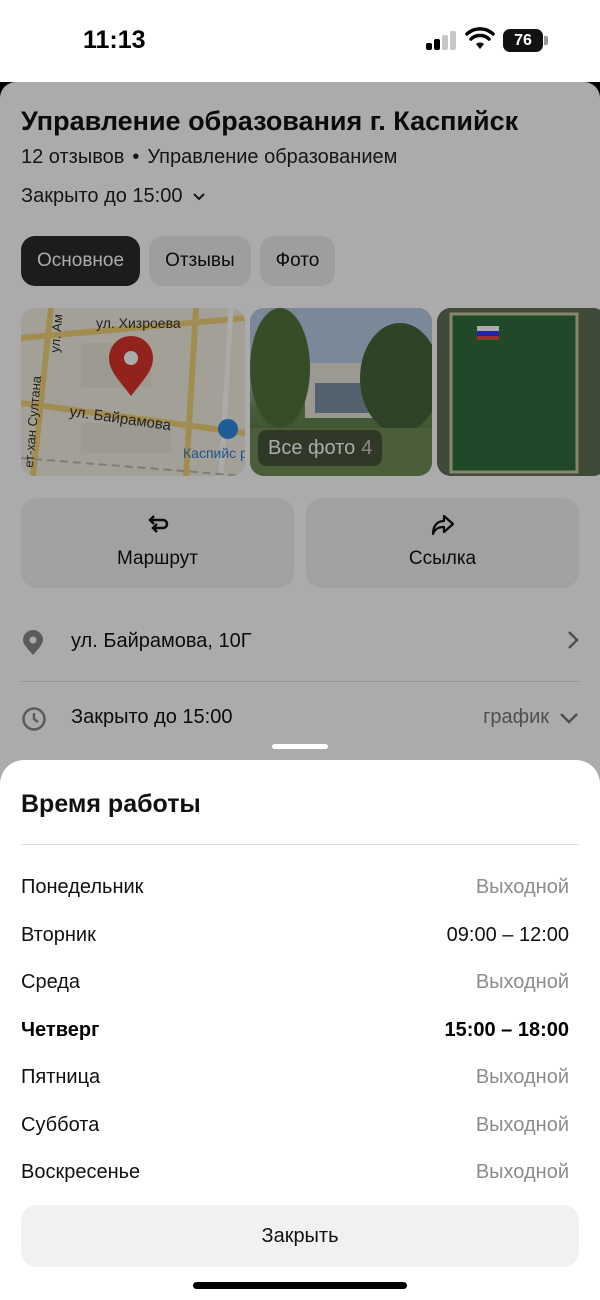 This screenshot has width=600, height=1300. Describe the element at coordinates (295, 888) in the screenshot. I see `schedule-day: Понедельник Выходной` at that location.